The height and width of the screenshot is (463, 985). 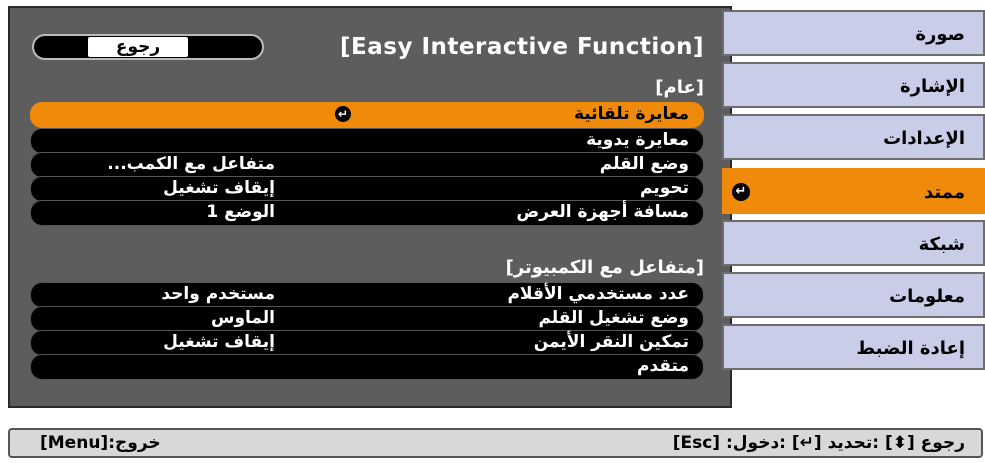 I want to click on row-advanced: متقدم, so click(x=367, y=367).